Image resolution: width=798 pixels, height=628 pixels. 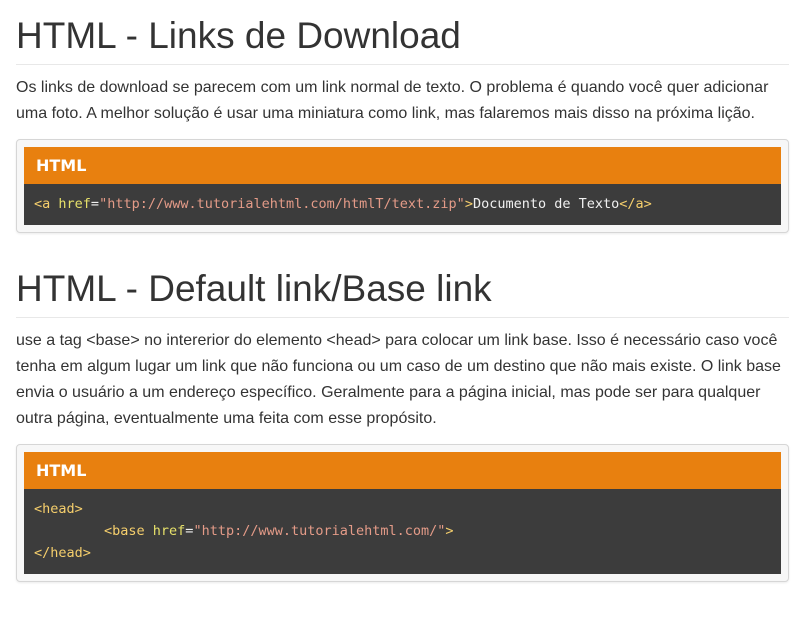 I want to click on code-equals: =, so click(x=95, y=204).